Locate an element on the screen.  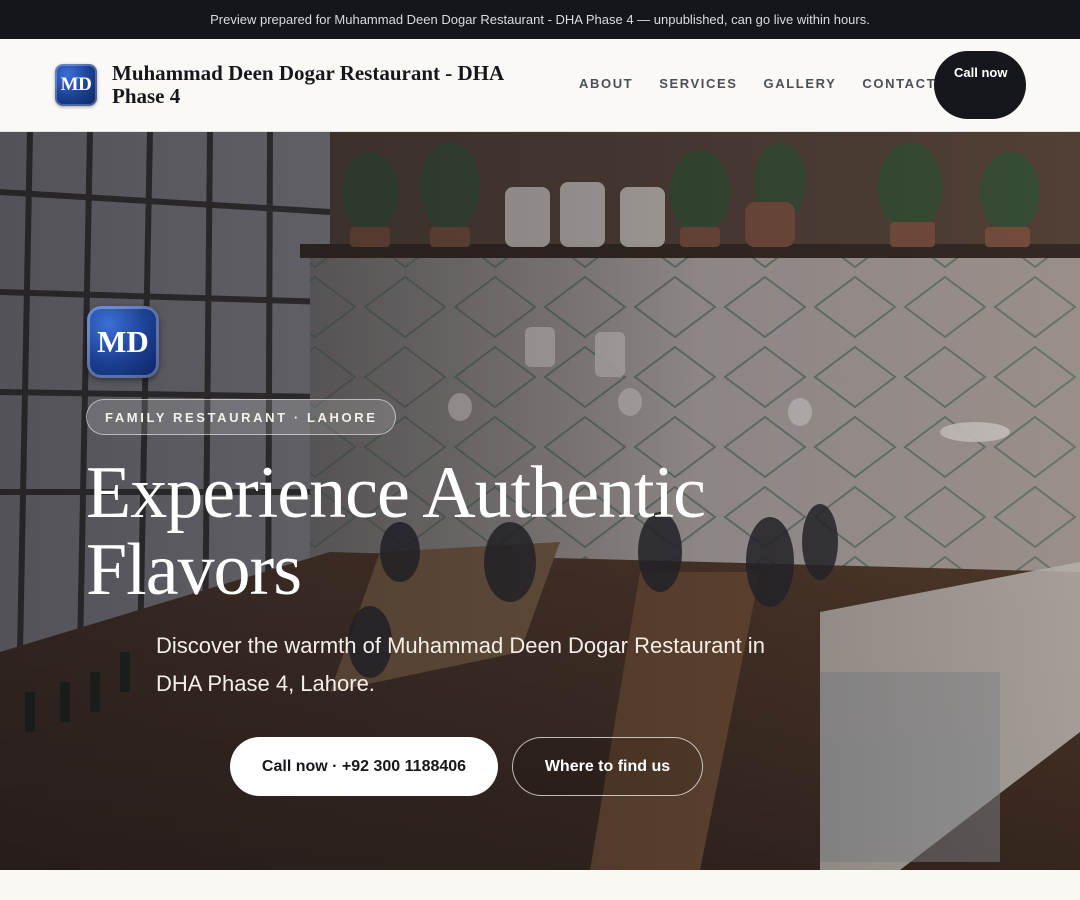
main-nav: ABOUT SERVICES GALLERY CONTACT is located at coordinates (757, 83).